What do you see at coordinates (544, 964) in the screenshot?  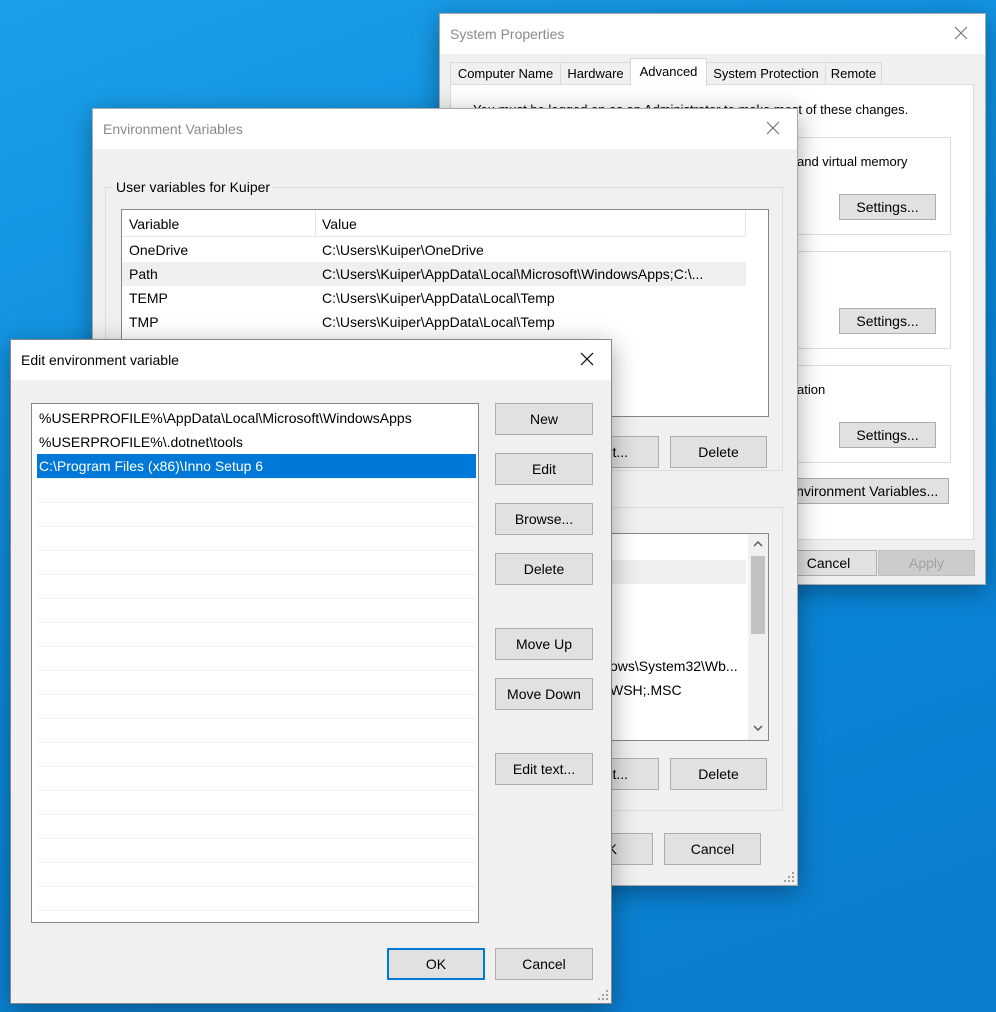 I see `cancel-button: Cancel` at bounding box center [544, 964].